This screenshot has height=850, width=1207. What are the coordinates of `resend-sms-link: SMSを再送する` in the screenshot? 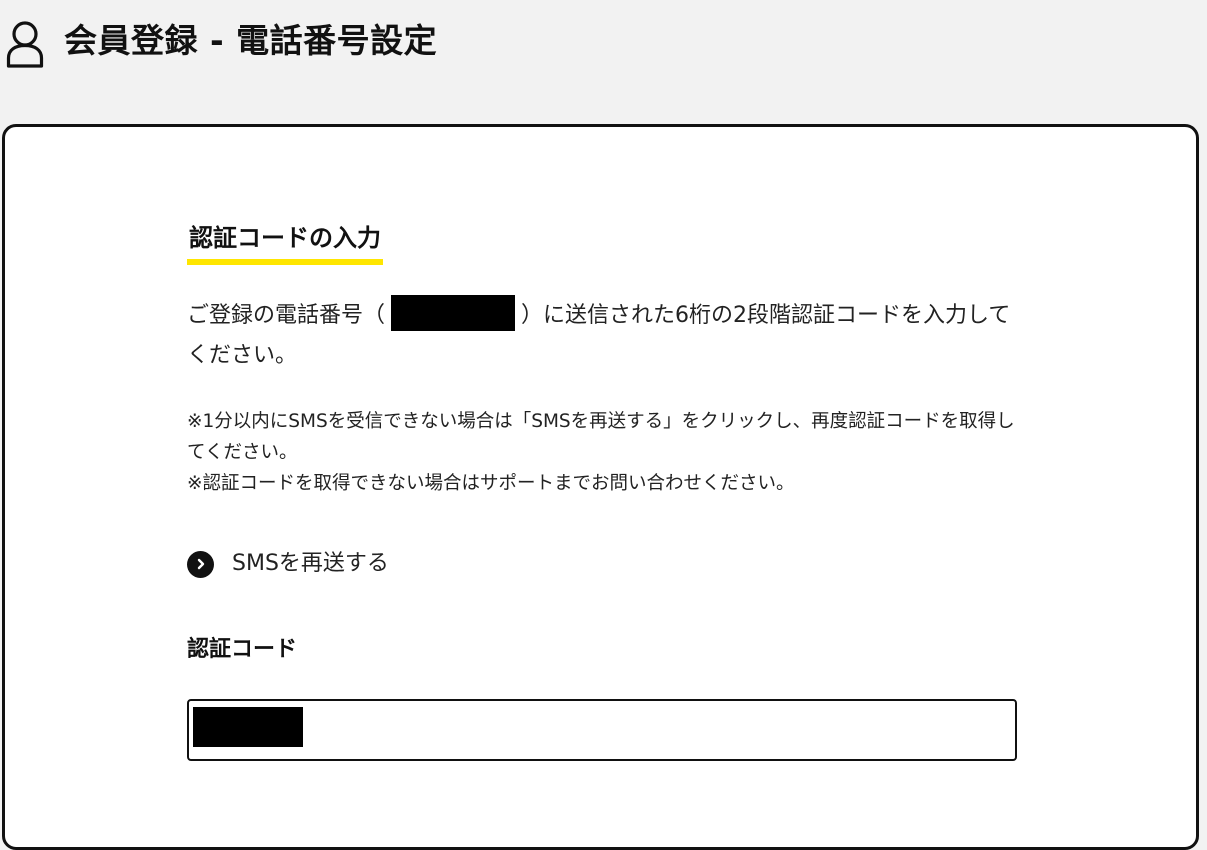 It's located at (302, 564).